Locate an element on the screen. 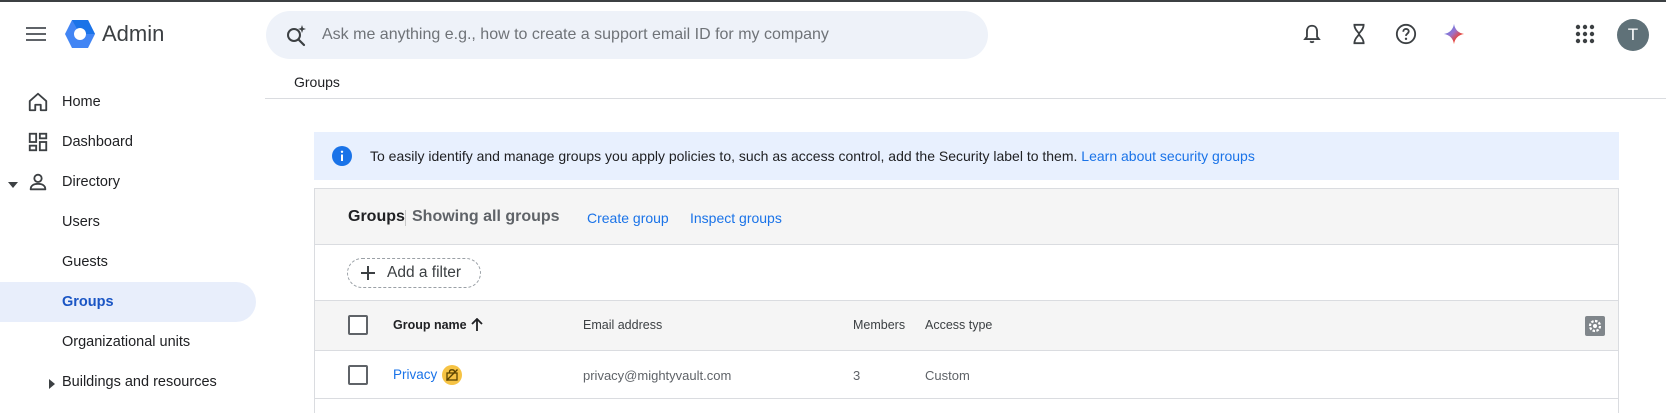  members-cell: 3 is located at coordinates (857, 375).